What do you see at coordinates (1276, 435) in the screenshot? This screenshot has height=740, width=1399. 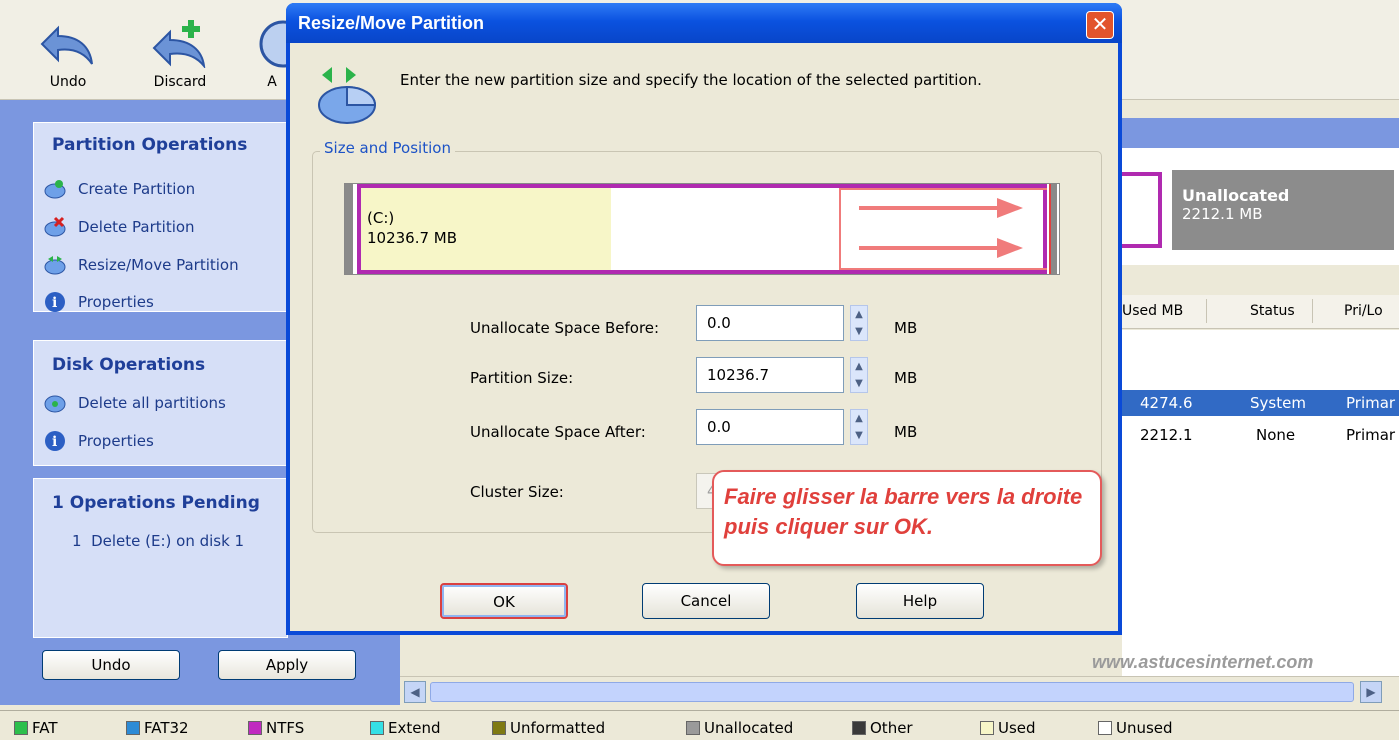 I see `row-status: None` at bounding box center [1276, 435].